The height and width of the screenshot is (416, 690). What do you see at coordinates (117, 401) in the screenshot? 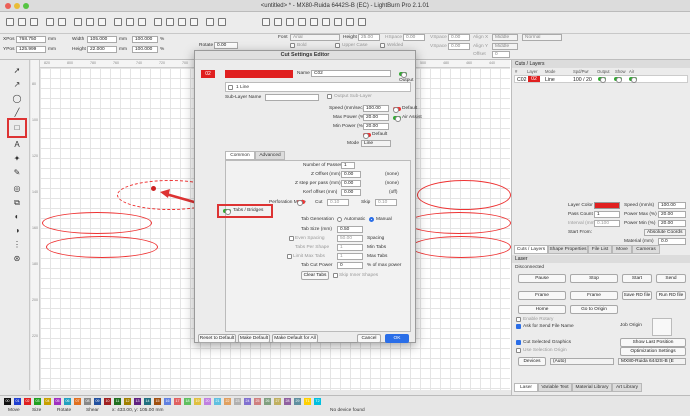
I see `palette-swatch: 11` at bounding box center [117, 401].